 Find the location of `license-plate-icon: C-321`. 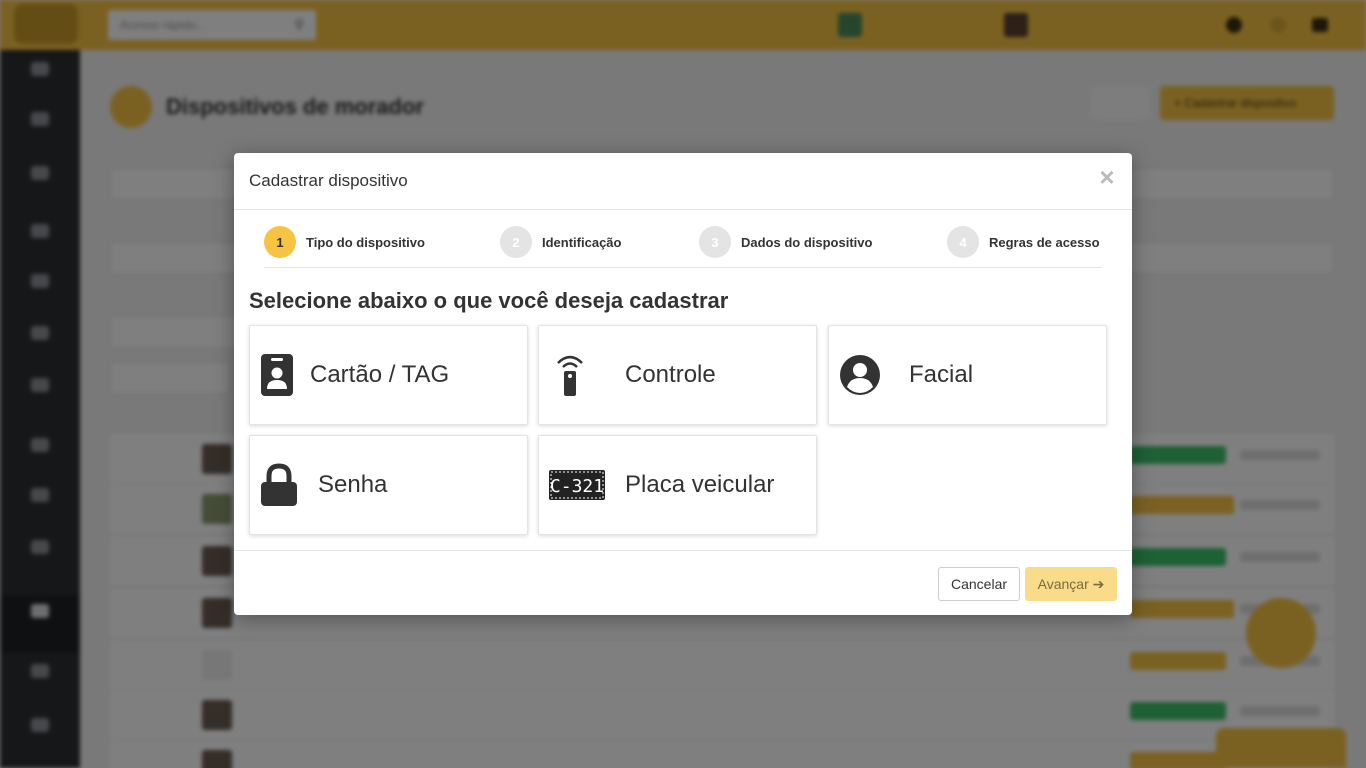

license-plate-icon: C-321 is located at coordinates (577, 485).